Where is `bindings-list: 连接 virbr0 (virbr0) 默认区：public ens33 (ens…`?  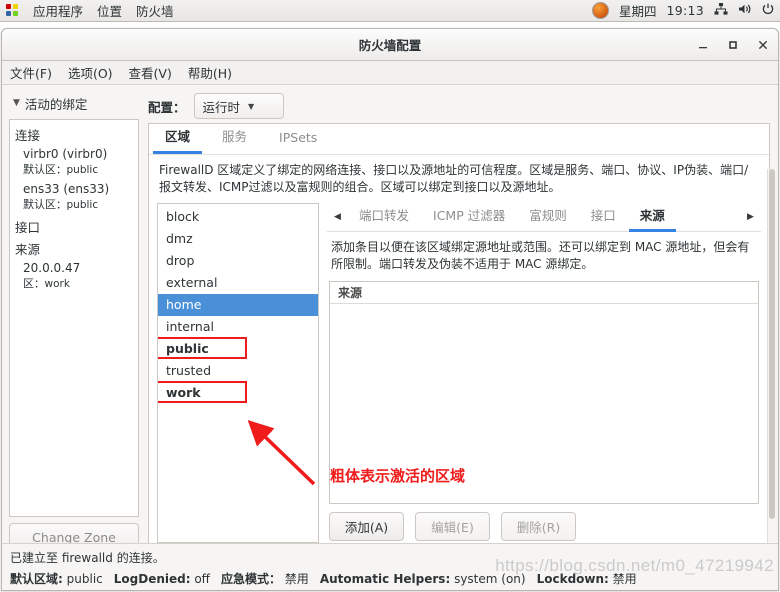 bindings-list: 连接 virbr0 (virbr0) 默认区：public ens33 (ens… is located at coordinates (74, 318).